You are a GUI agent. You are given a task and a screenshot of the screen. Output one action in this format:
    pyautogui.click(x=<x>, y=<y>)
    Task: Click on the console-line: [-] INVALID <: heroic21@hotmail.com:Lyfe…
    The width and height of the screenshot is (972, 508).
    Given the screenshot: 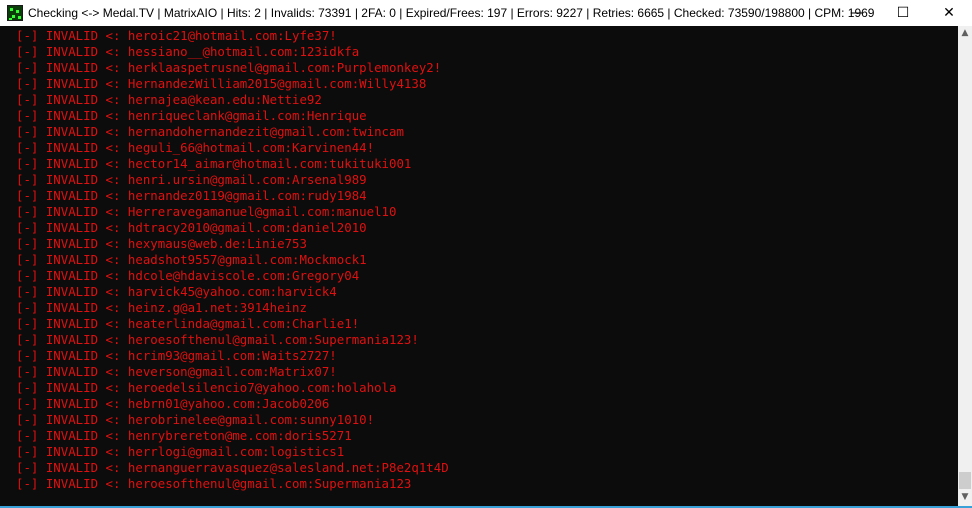 What is the action you would take?
    pyautogui.click(x=176, y=35)
    